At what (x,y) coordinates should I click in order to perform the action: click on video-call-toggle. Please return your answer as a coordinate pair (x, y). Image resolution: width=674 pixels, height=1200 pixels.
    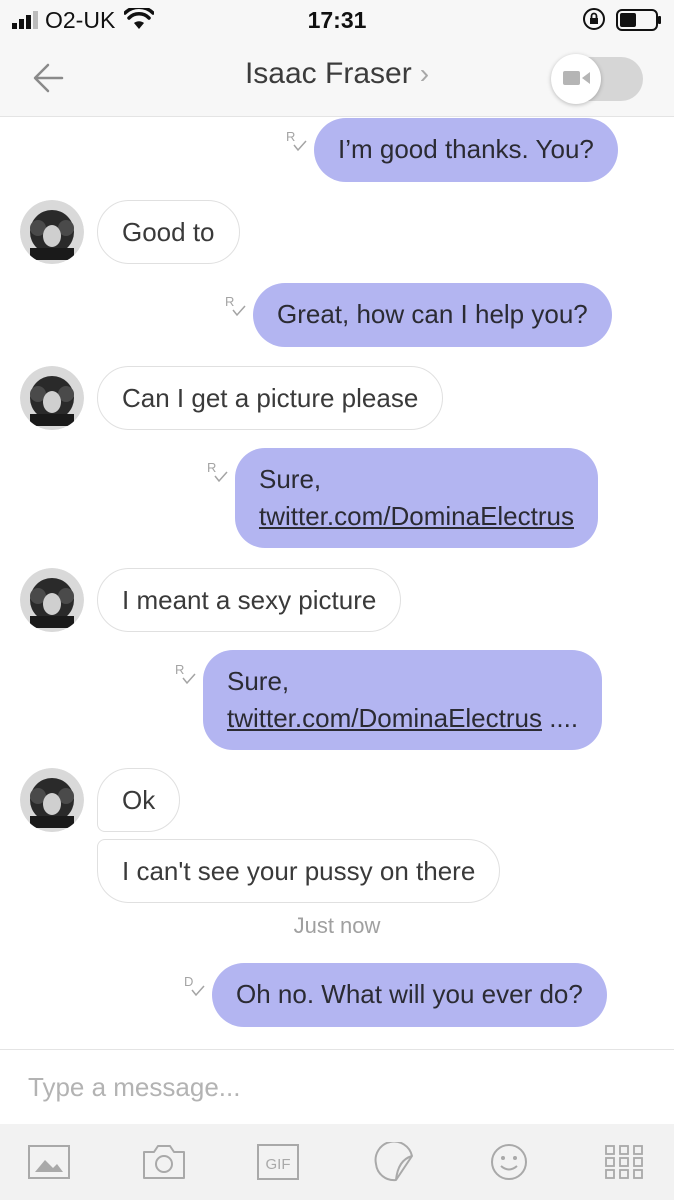
    Looking at the image, I should click on (597, 79).